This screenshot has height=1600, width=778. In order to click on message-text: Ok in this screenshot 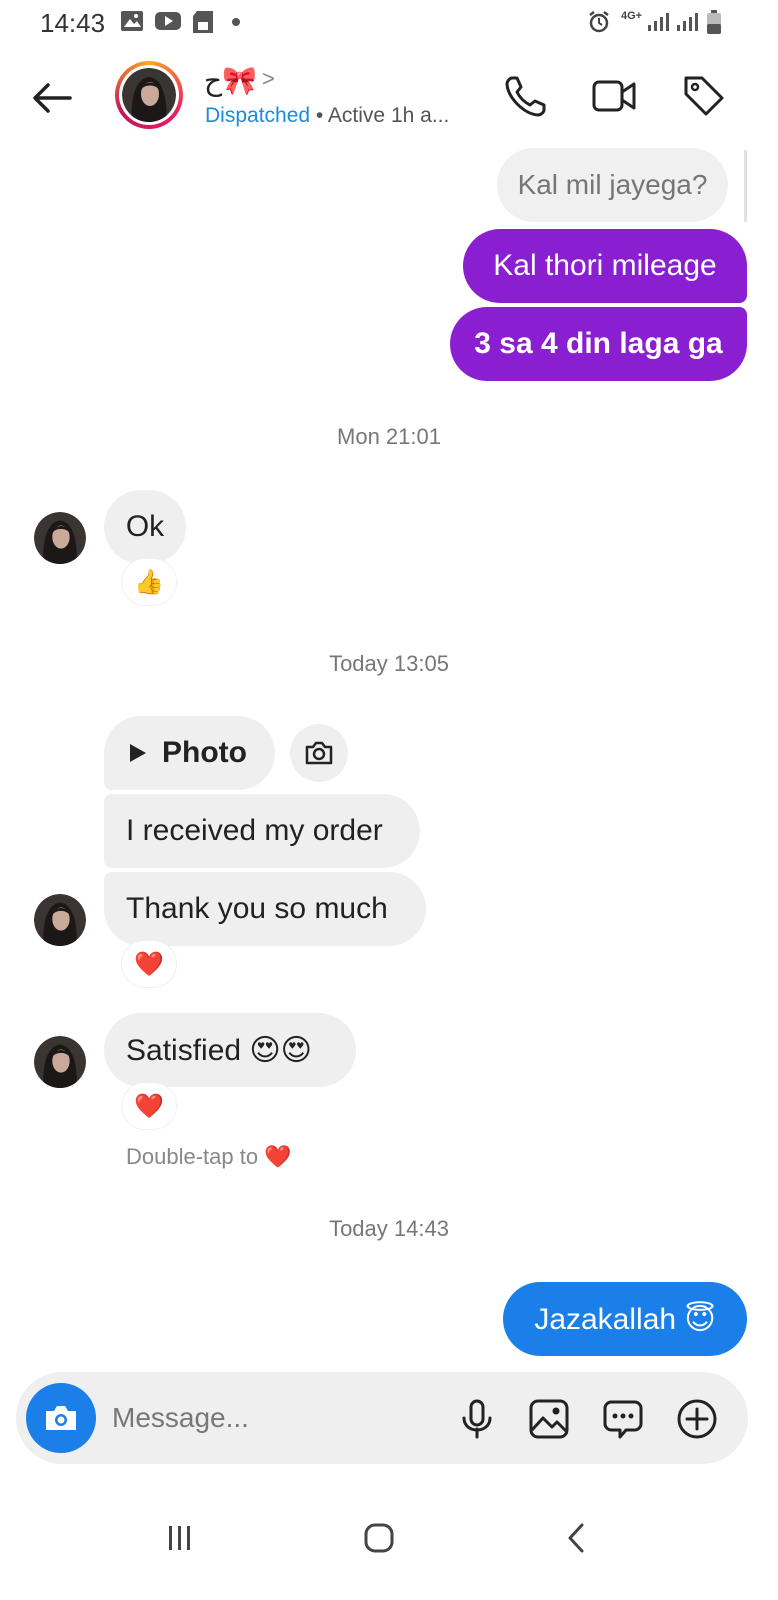, I will do `click(145, 526)`.